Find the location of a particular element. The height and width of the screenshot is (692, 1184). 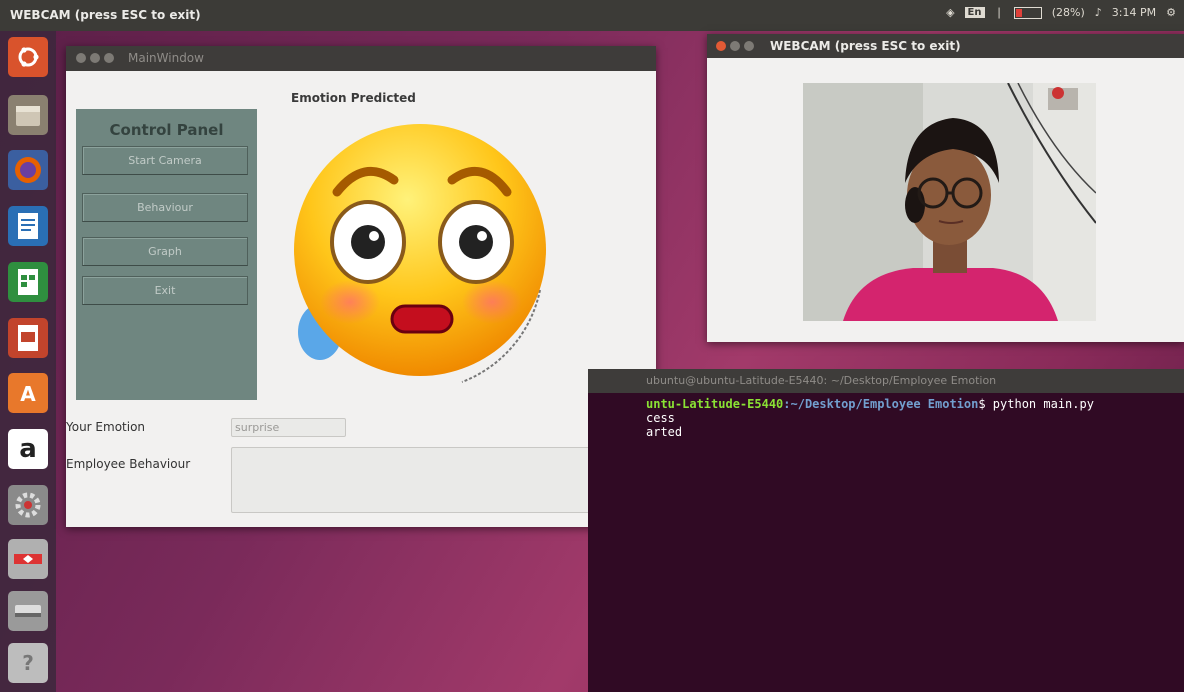

employee-behaviour-field is located at coordinates (430, 480).